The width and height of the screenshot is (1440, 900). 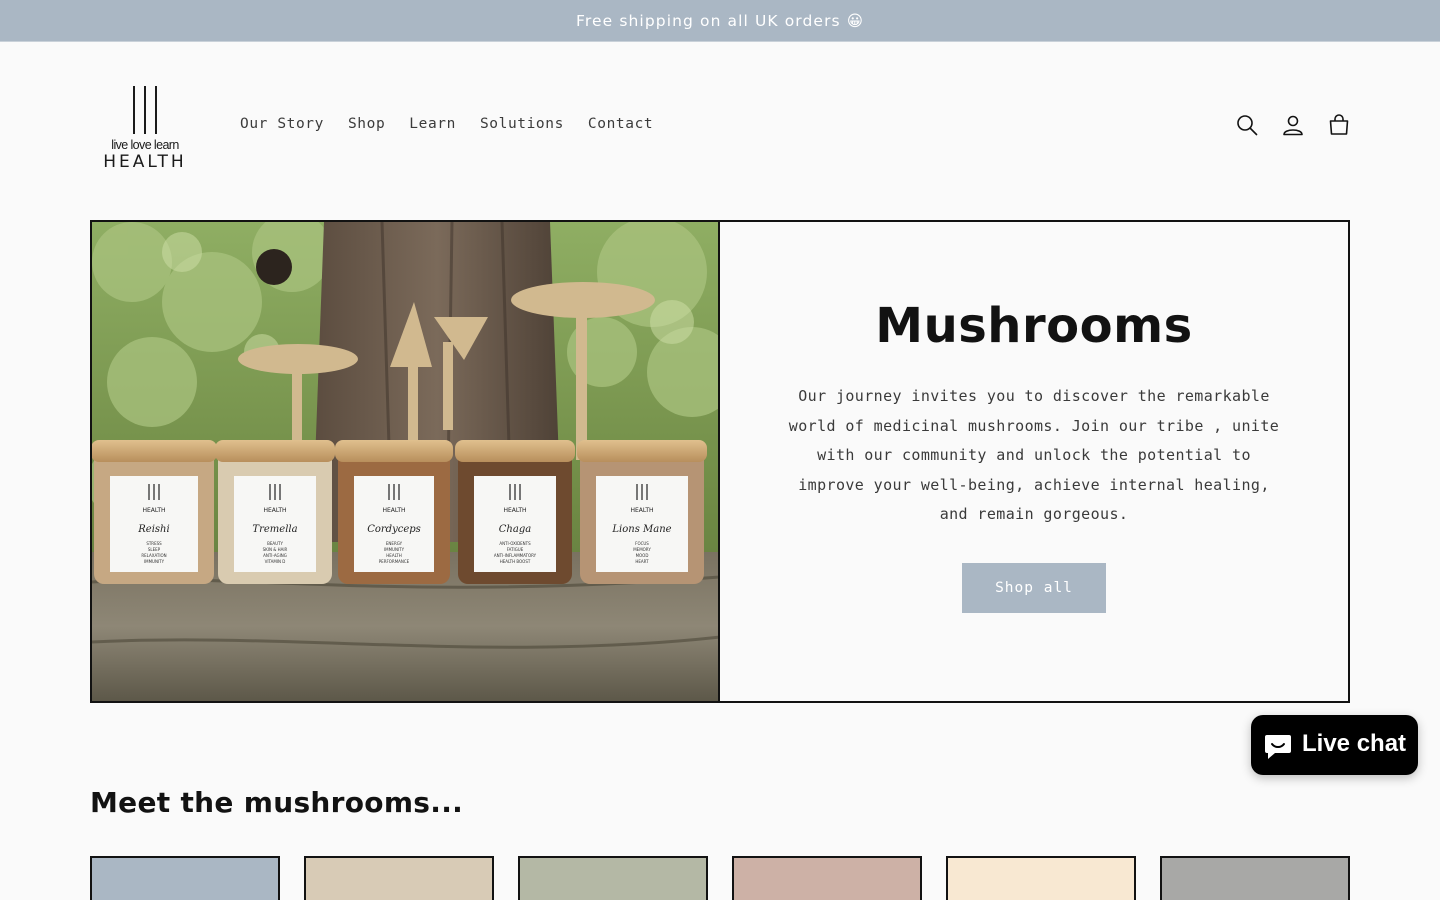 What do you see at coordinates (154, 543) in the screenshot?
I see `jar-benefit-label: STRESS` at bounding box center [154, 543].